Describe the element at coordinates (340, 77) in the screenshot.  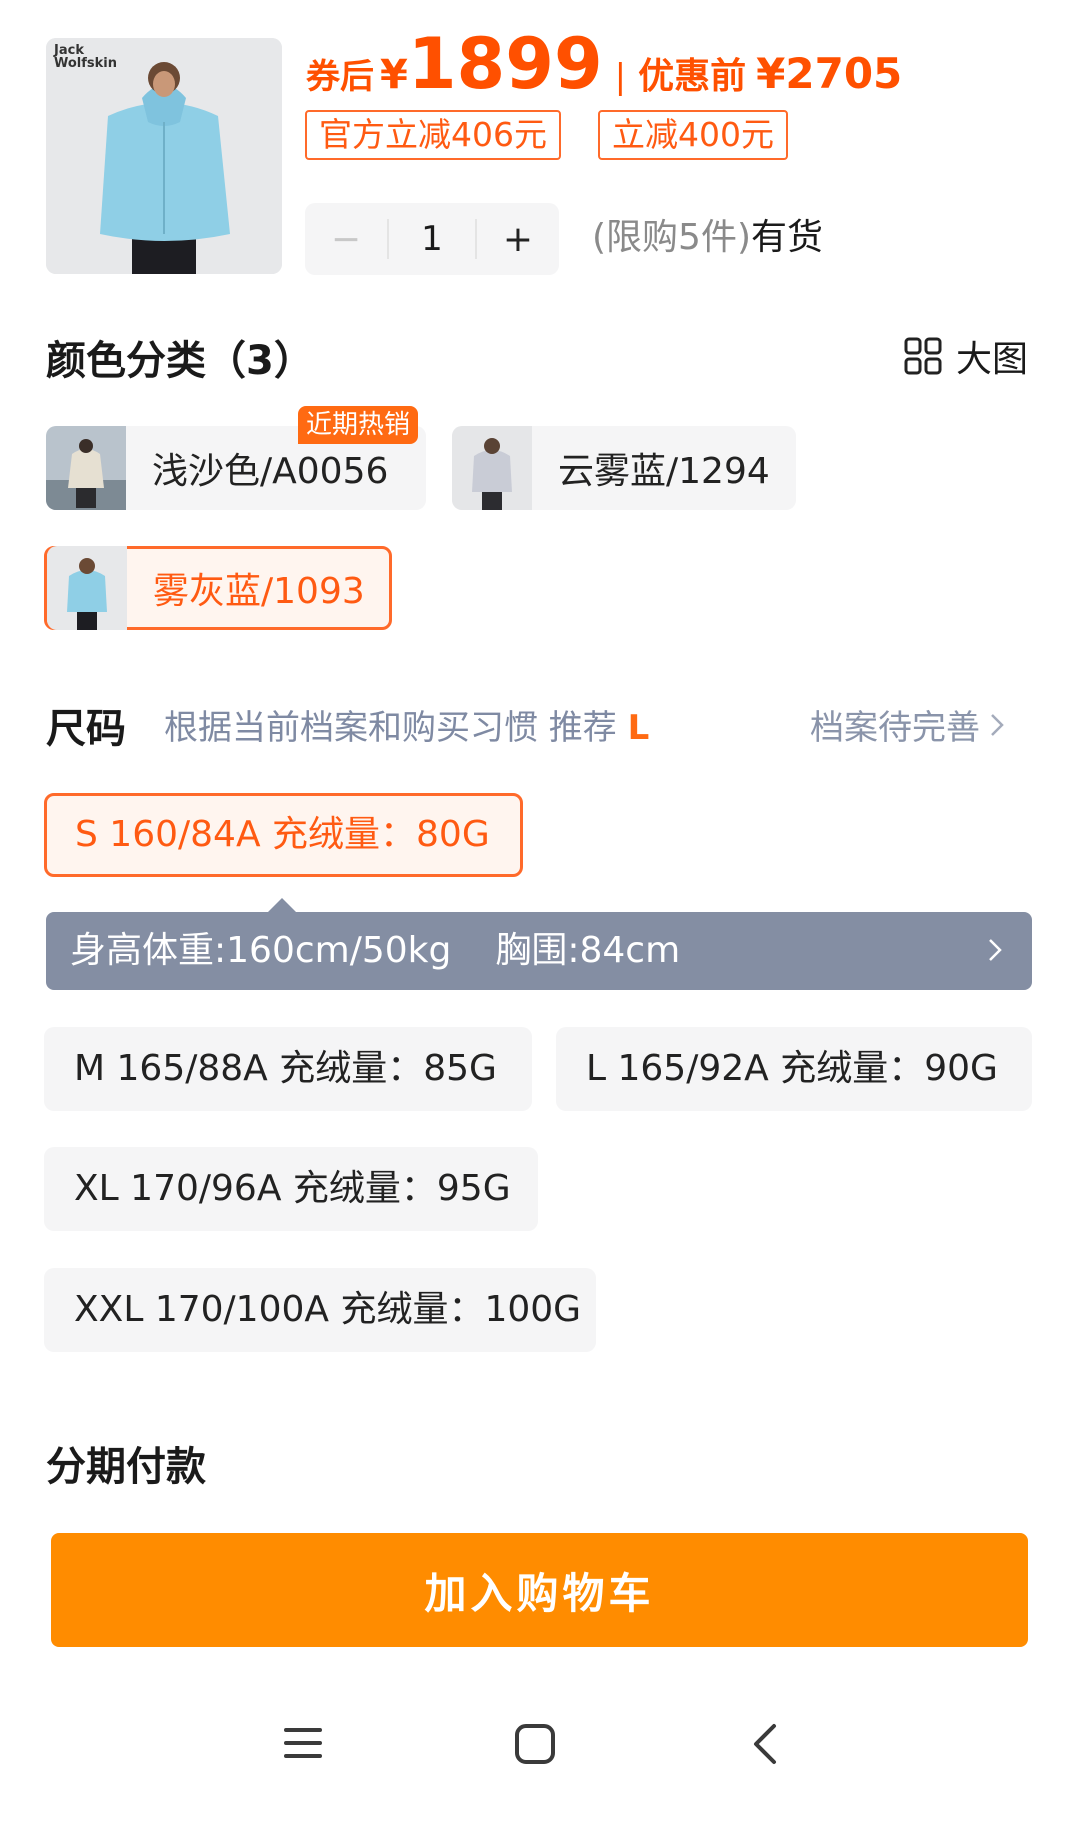
I see `coupon-price-label: 券后` at that location.